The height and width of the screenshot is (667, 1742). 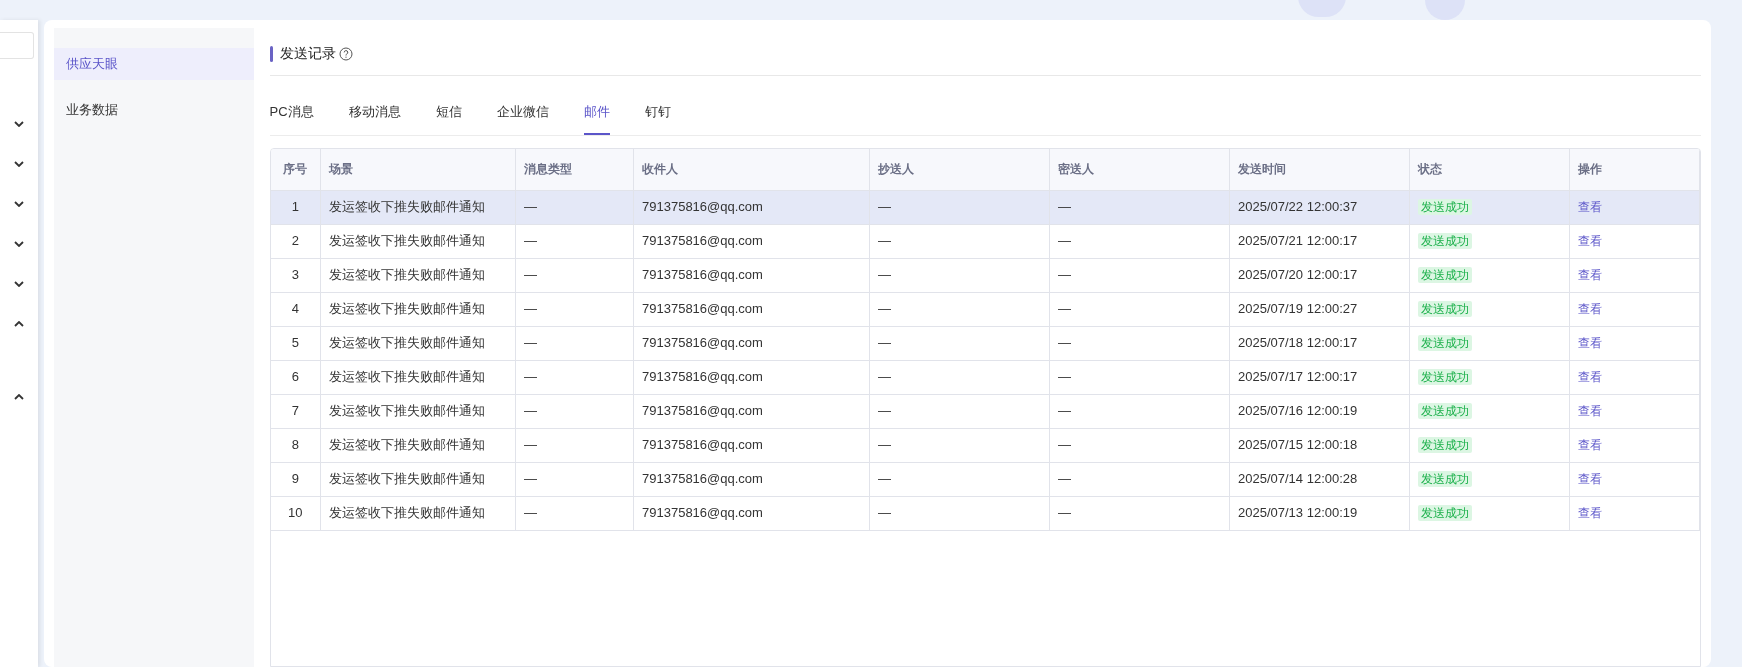 I want to click on table-cell: 2, so click(x=295, y=241).